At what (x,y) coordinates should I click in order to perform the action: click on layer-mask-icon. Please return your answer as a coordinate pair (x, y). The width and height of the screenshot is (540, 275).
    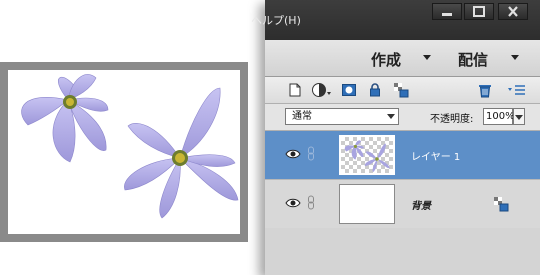
    Looking at the image, I should click on (349, 90).